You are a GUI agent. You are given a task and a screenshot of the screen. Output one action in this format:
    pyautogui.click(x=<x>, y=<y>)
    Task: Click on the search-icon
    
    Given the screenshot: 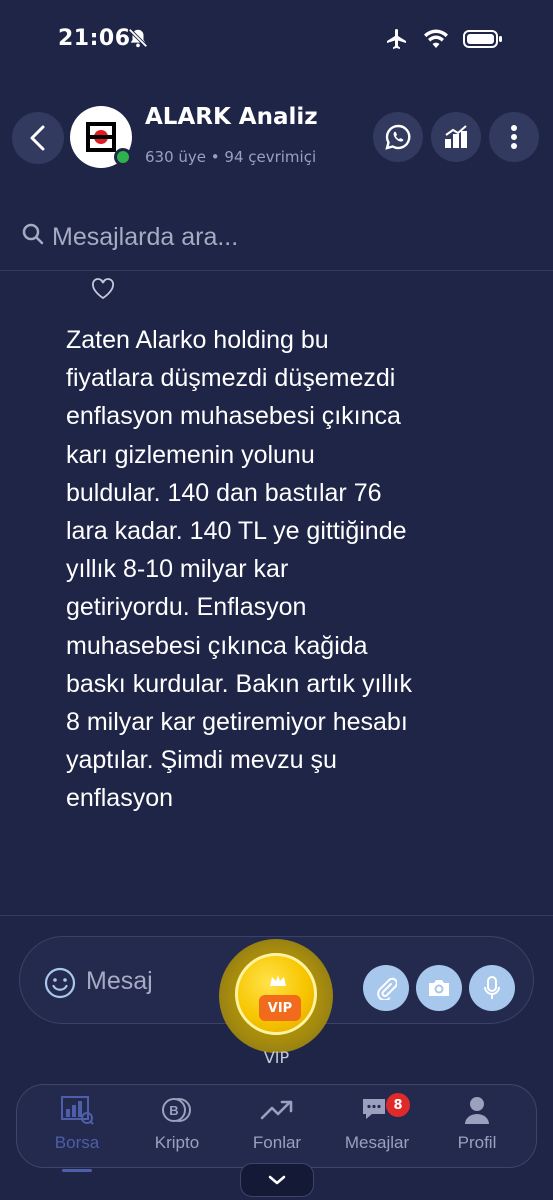 What is the action you would take?
    pyautogui.click(x=33, y=234)
    